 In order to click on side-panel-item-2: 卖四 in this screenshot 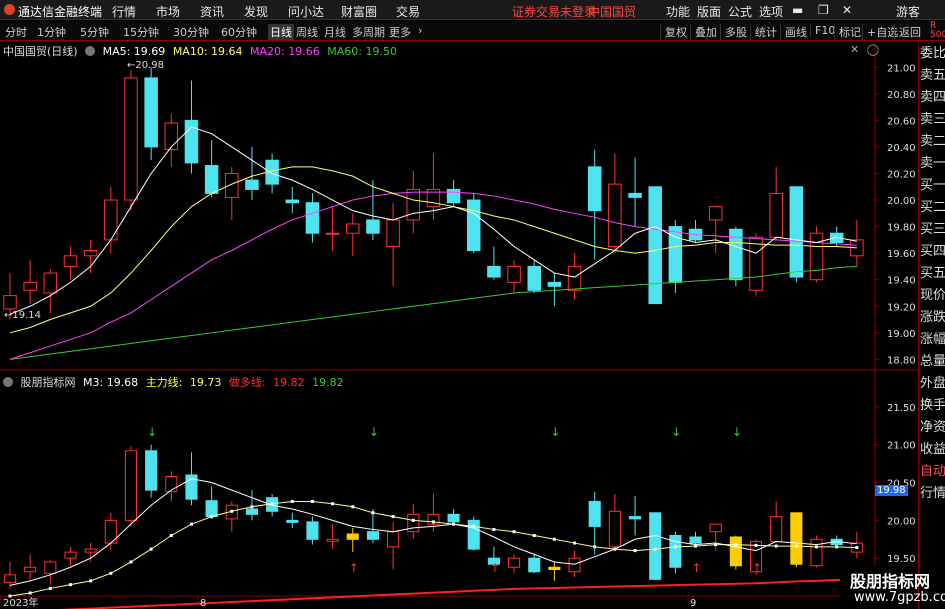, I will do `click(932, 97)`.